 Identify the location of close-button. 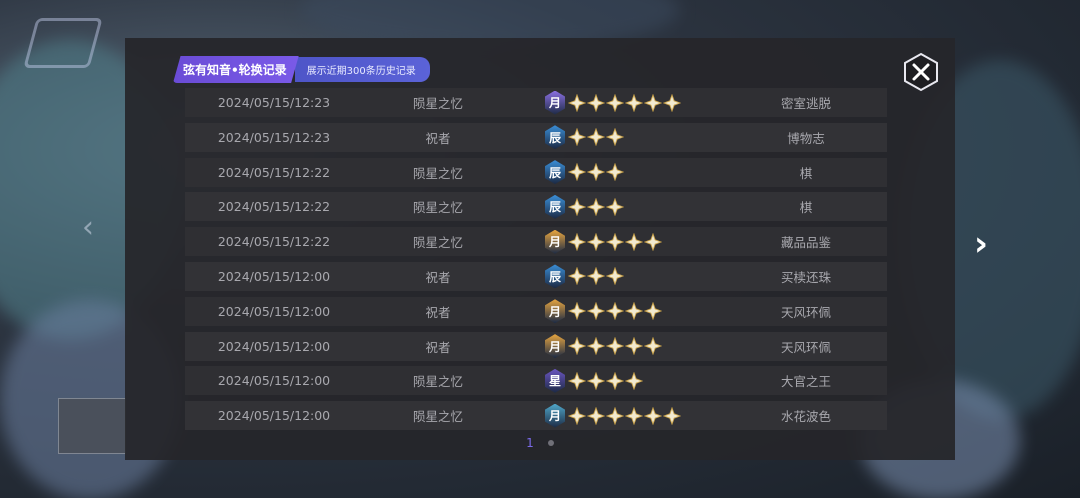
(921, 72).